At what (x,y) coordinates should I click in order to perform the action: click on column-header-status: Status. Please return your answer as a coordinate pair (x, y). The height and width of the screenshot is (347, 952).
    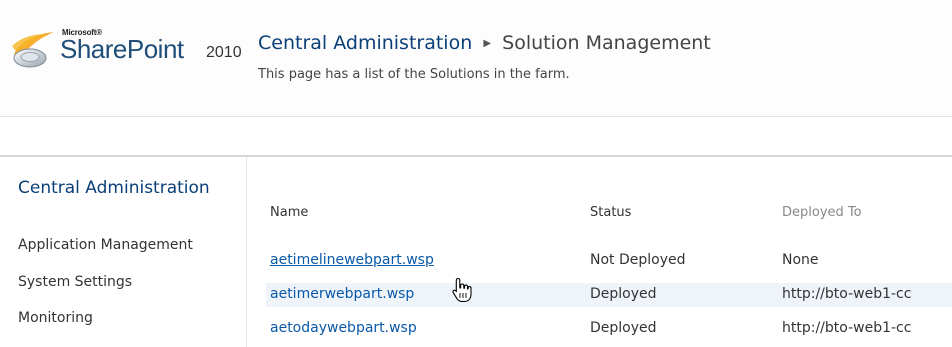
    Looking at the image, I should click on (610, 212).